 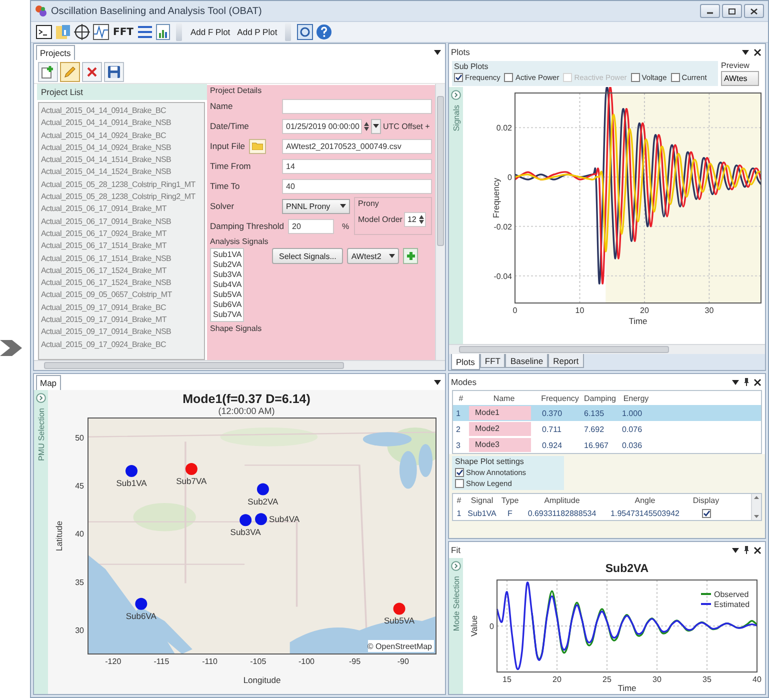 What do you see at coordinates (41, 434) in the screenshot?
I see `side-panel-tab: PMU Selection` at bounding box center [41, 434].